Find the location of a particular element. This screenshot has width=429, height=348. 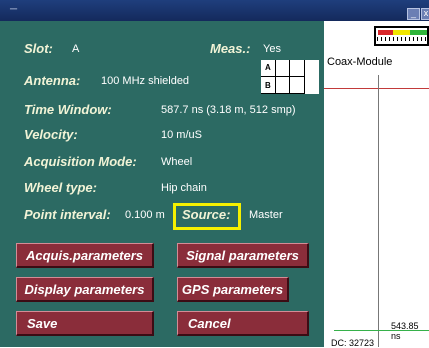

point-interval-value: 0.100 m is located at coordinates (145, 215).